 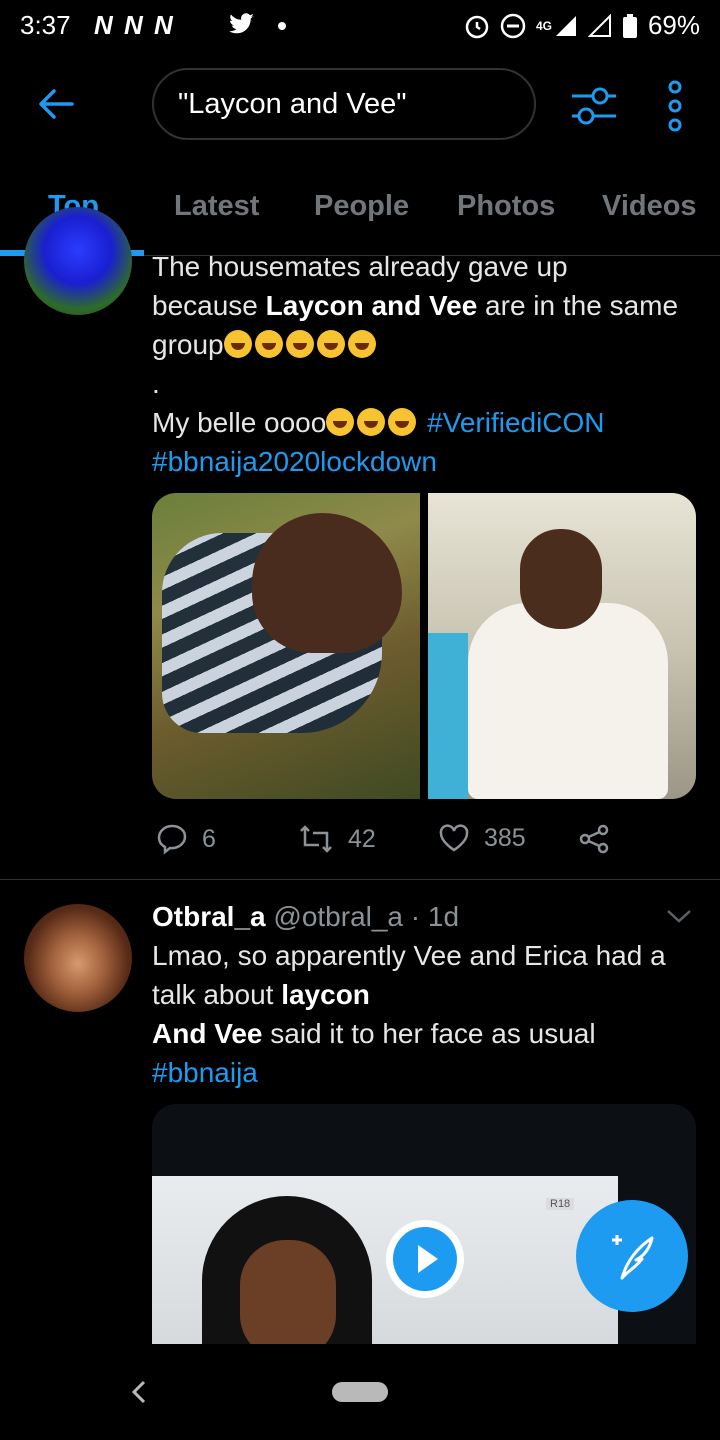 What do you see at coordinates (513, 25) in the screenshot?
I see `dnd-icon` at bounding box center [513, 25].